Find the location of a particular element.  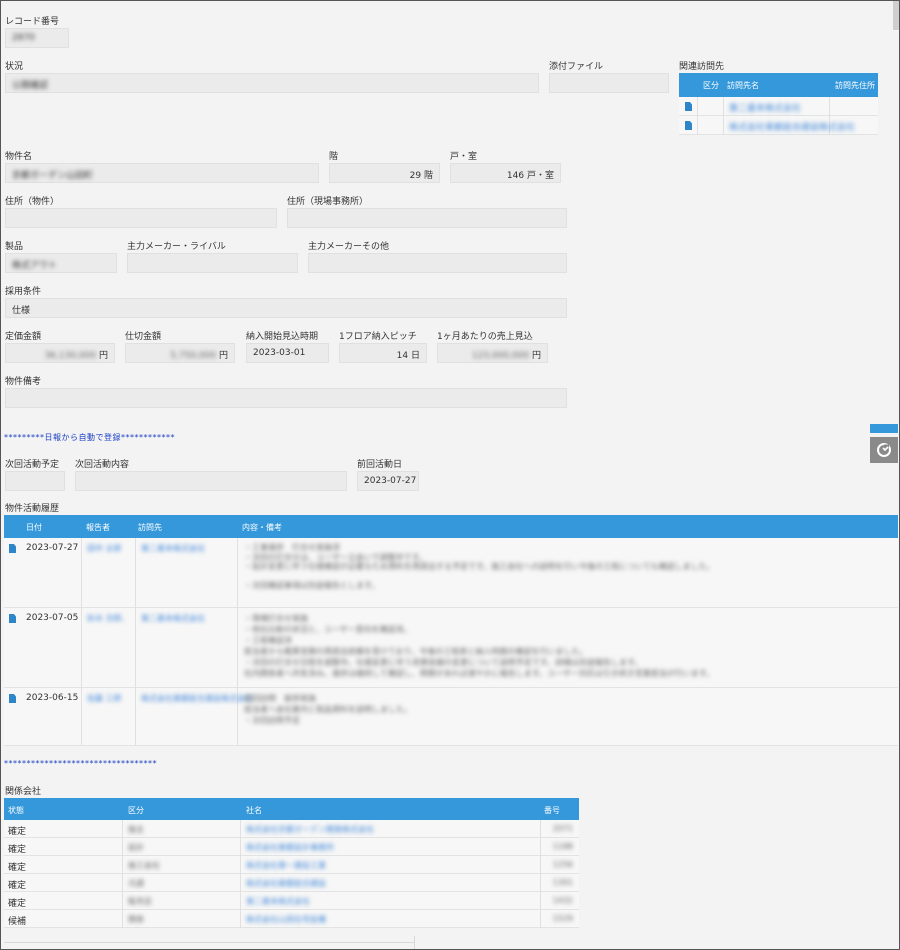

status-label: 状況 is located at coordinates (14, 67).